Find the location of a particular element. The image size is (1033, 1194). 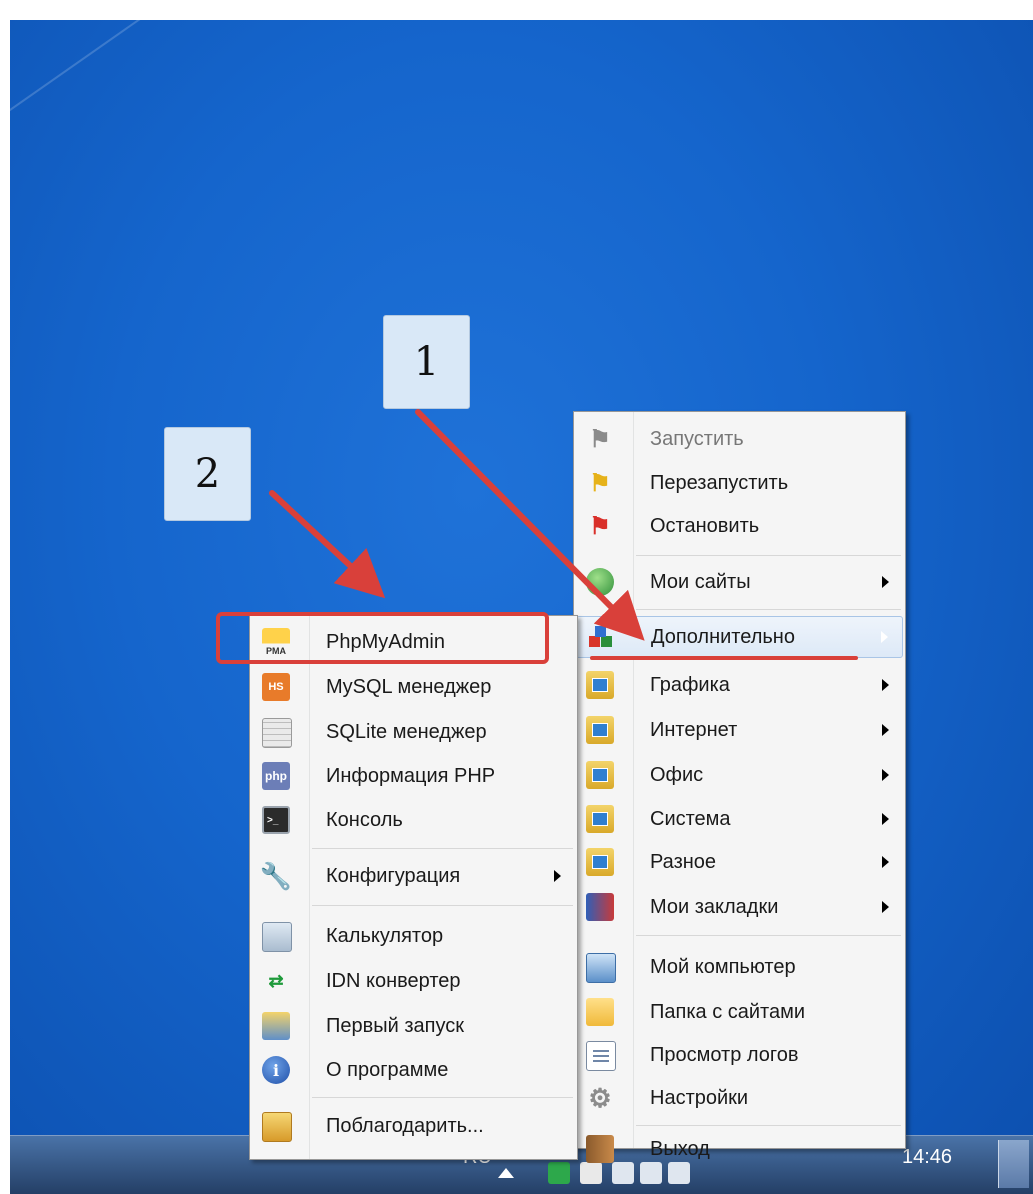

annotation-arrows is located at coordinates (457, 525).